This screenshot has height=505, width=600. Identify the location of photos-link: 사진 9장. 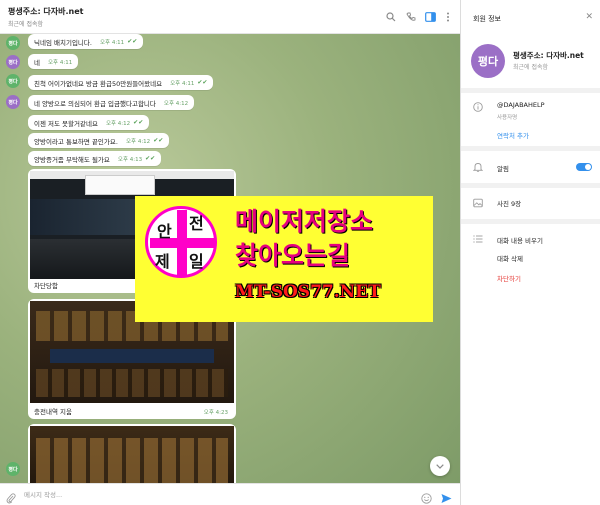
(509, 203).